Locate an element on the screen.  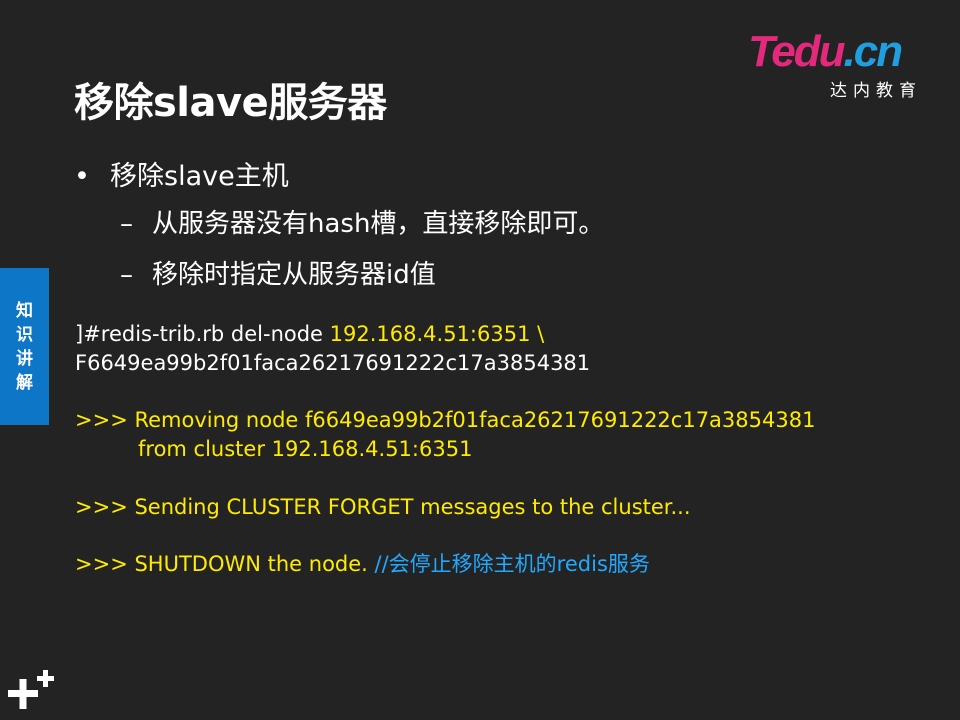
logo-subtitle: 达内教育 is located at coordinates (876, 91).